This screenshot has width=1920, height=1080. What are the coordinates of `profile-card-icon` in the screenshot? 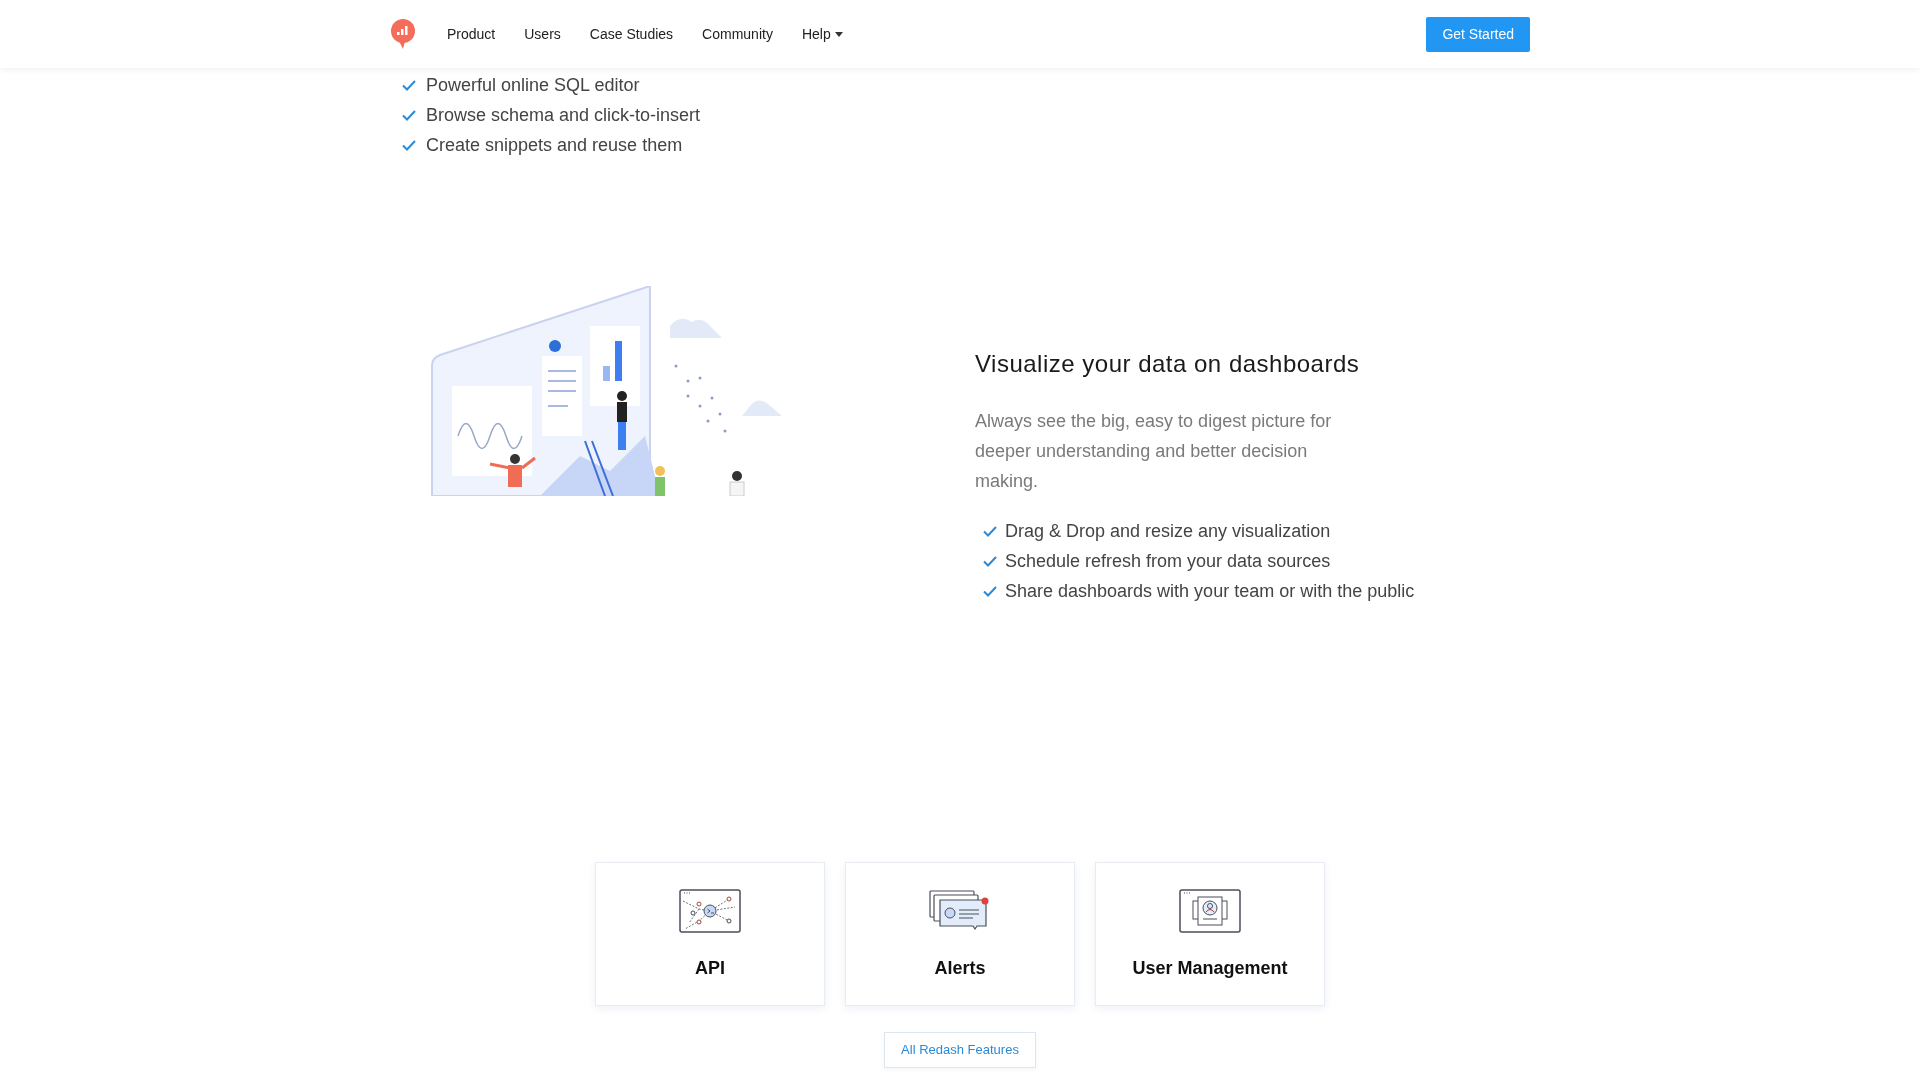 It's located at (1210, 911).